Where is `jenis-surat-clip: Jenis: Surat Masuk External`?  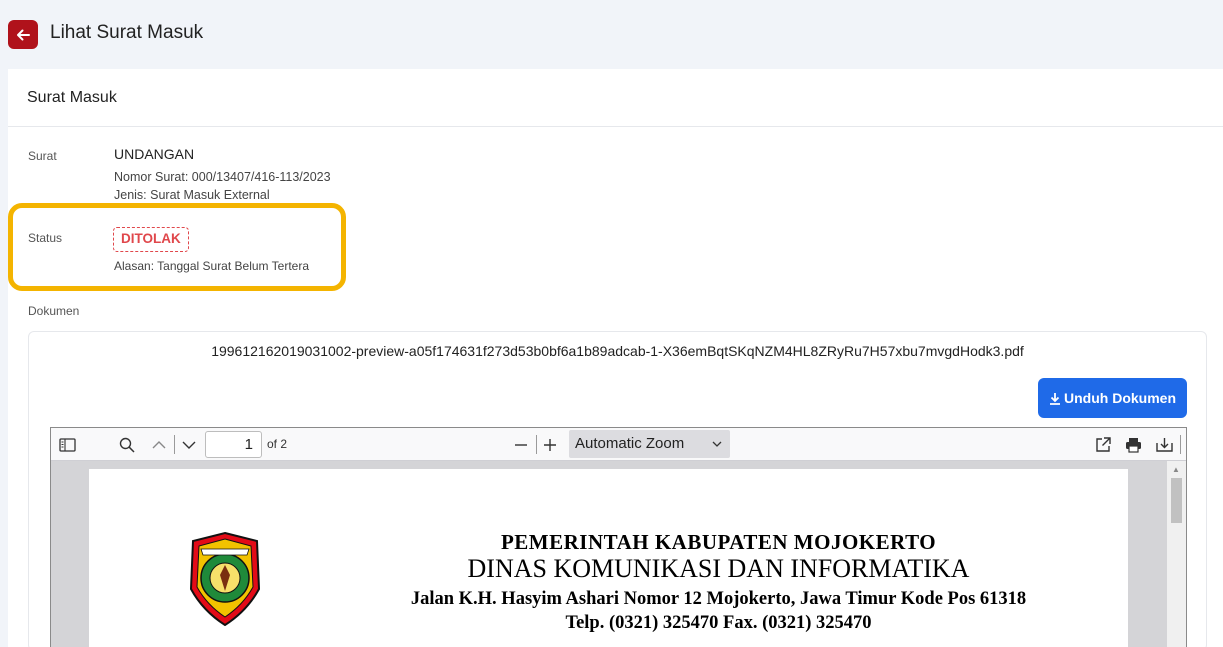
jenis-surat-clip: Jenis: Surat Masuk External is located at coordinates (192, 193).